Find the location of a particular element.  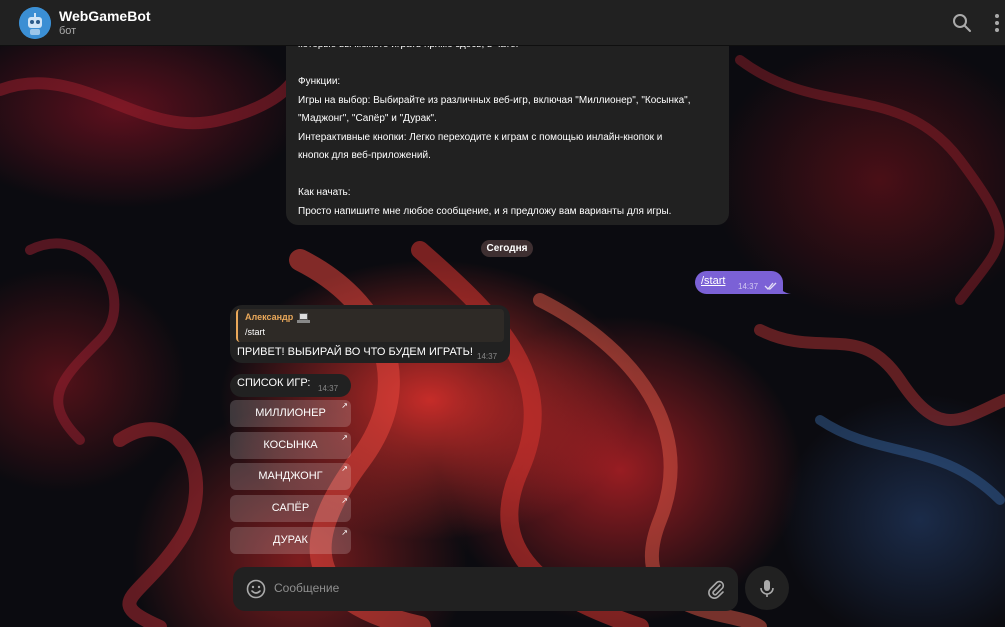

date-separator: Сегодня is located at coordinates (507, 248).